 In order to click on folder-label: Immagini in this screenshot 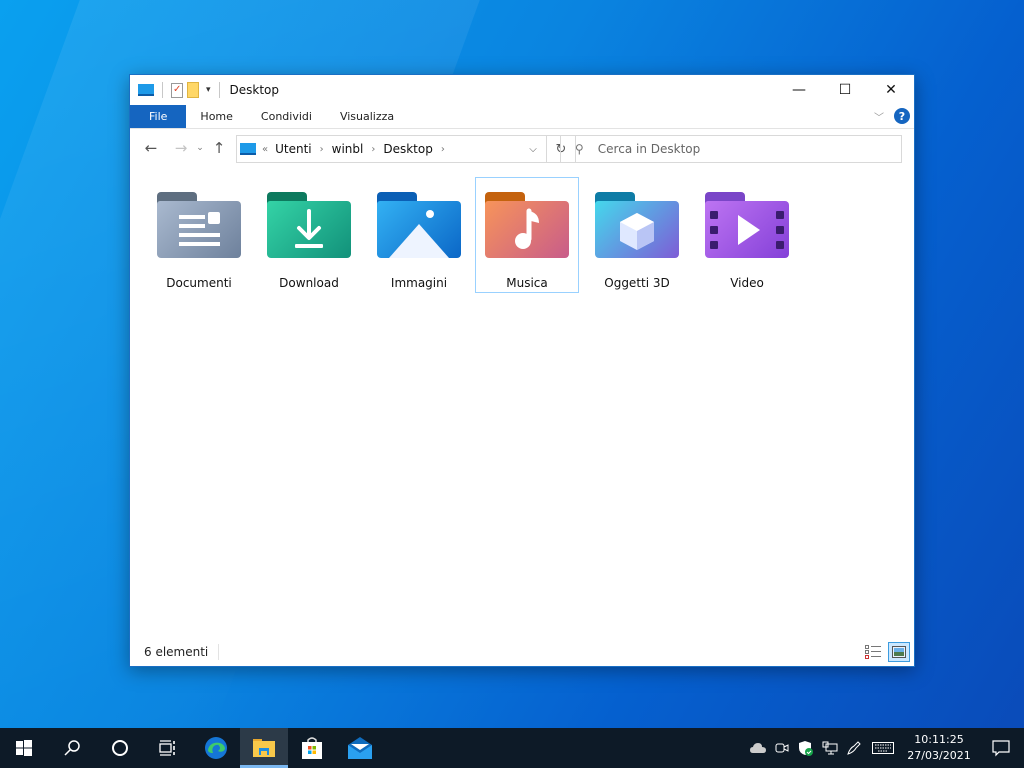, I will do `click(419, 283)`.